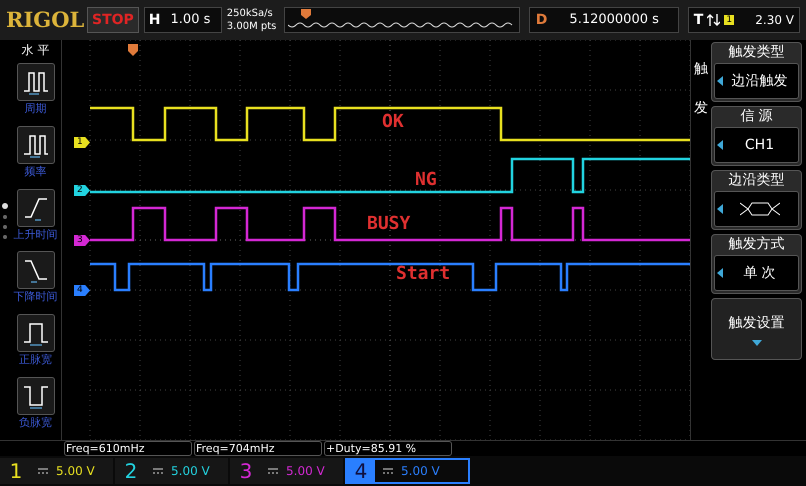  What do you see at coordinates (16, 471) in the screenshot?
I see `channel-number: 1` at bounding box center [16, 471].